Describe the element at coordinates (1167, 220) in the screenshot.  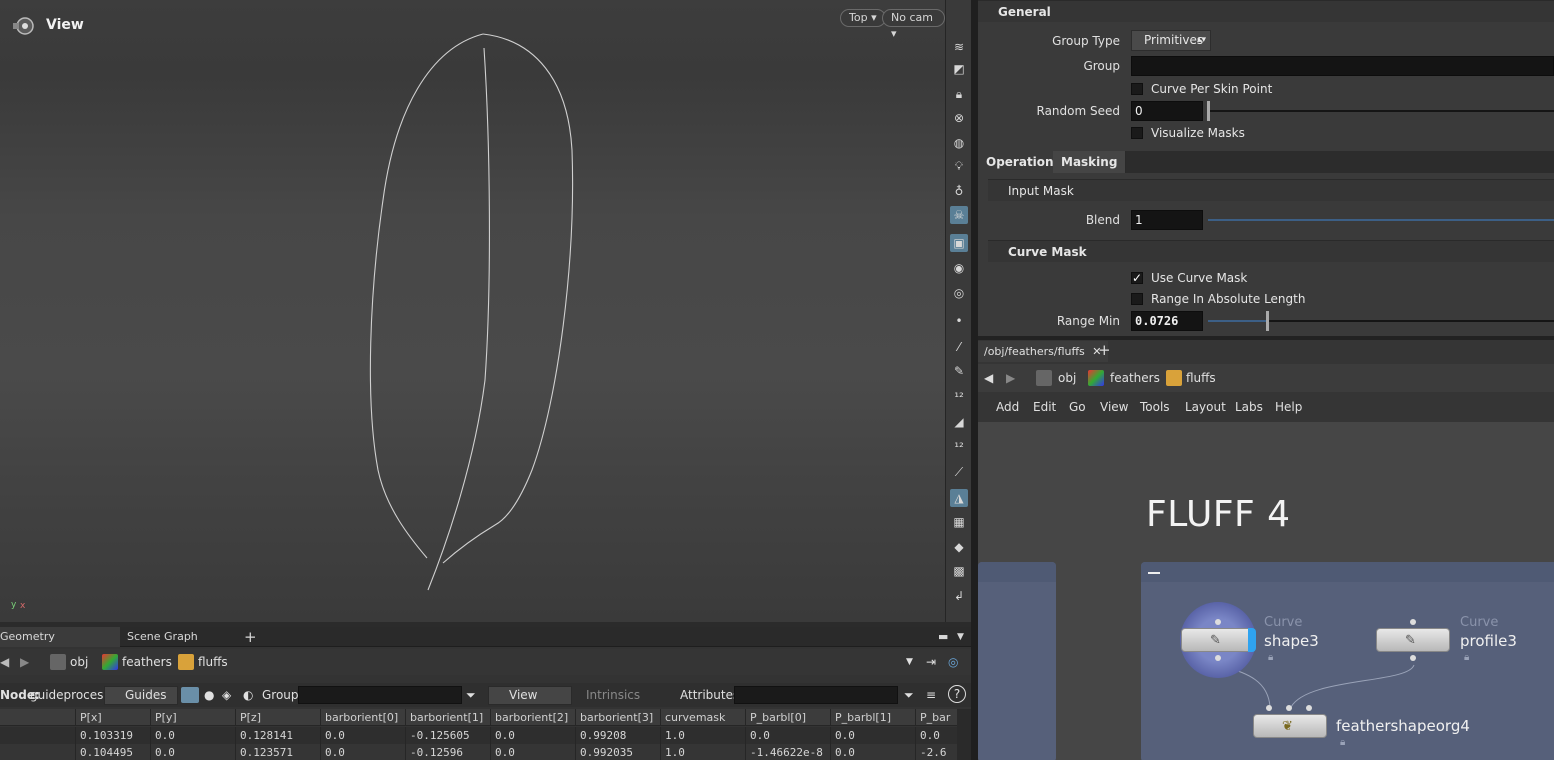
I see `blend-input: 1` at that location.